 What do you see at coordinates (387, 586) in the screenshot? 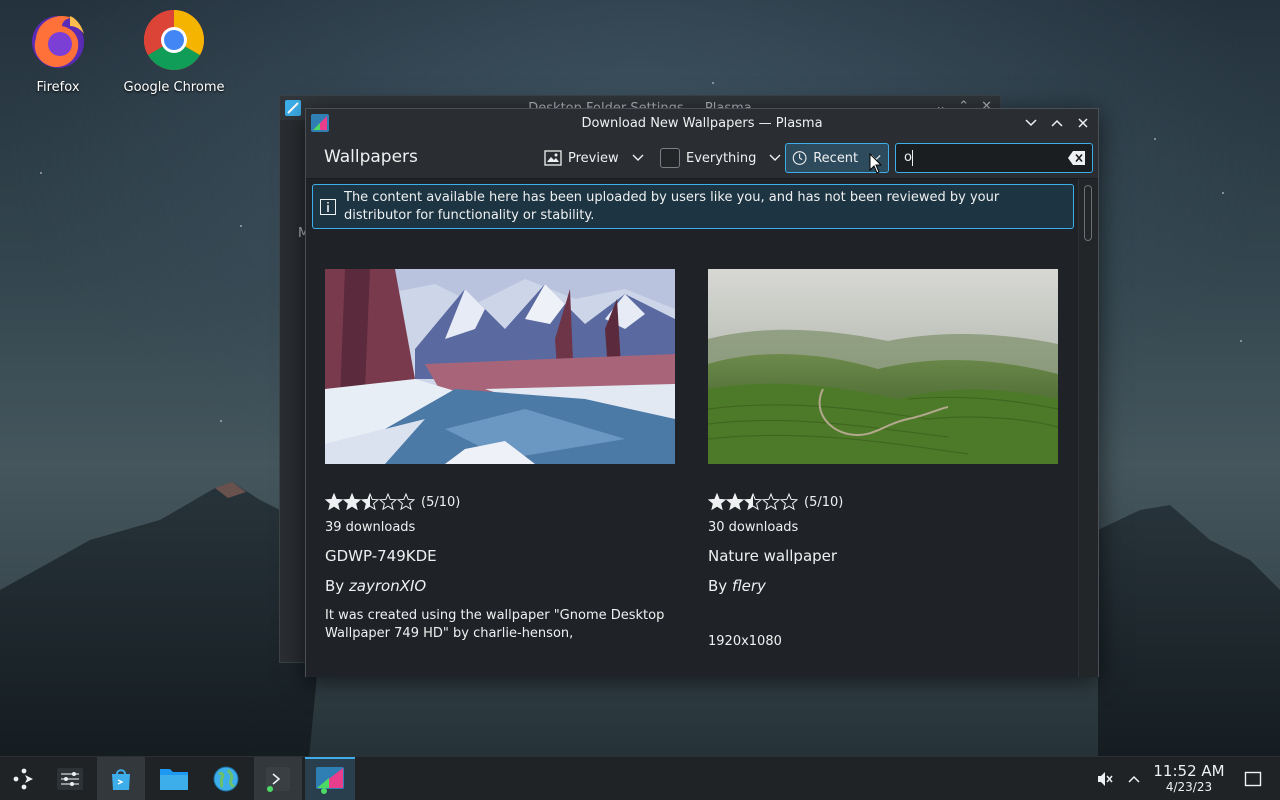
I see `author-name: zayronXIO` at bounding box center [387, 586].